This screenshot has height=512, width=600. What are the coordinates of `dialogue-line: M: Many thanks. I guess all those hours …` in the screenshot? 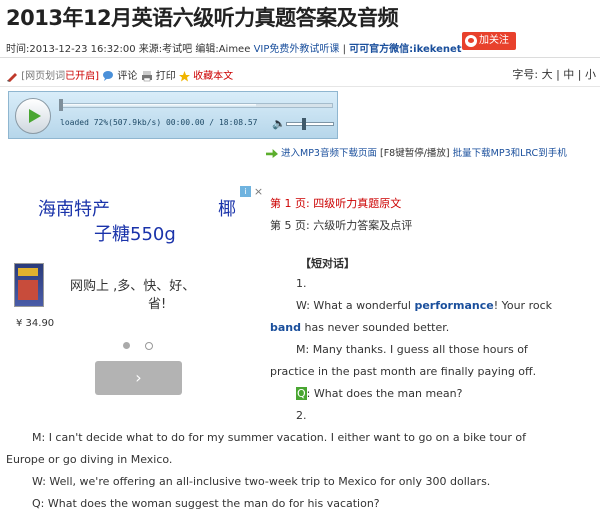 It's located at (412, 349).